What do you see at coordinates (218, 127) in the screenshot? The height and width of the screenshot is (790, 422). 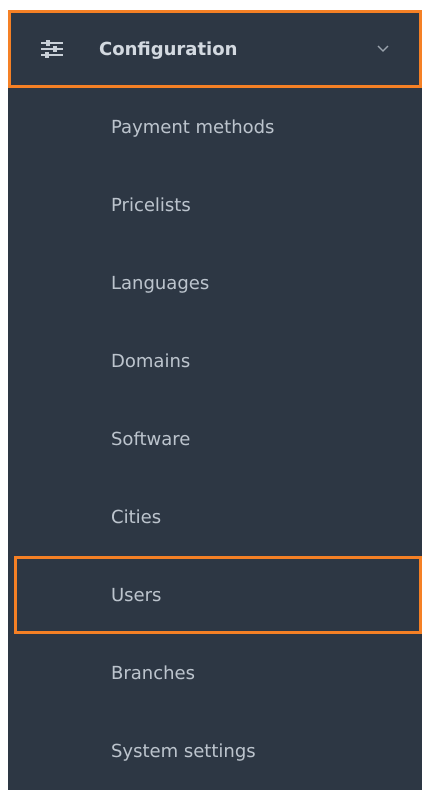 I see `menu-item: Payment methods` at bounding box center [218, 127].